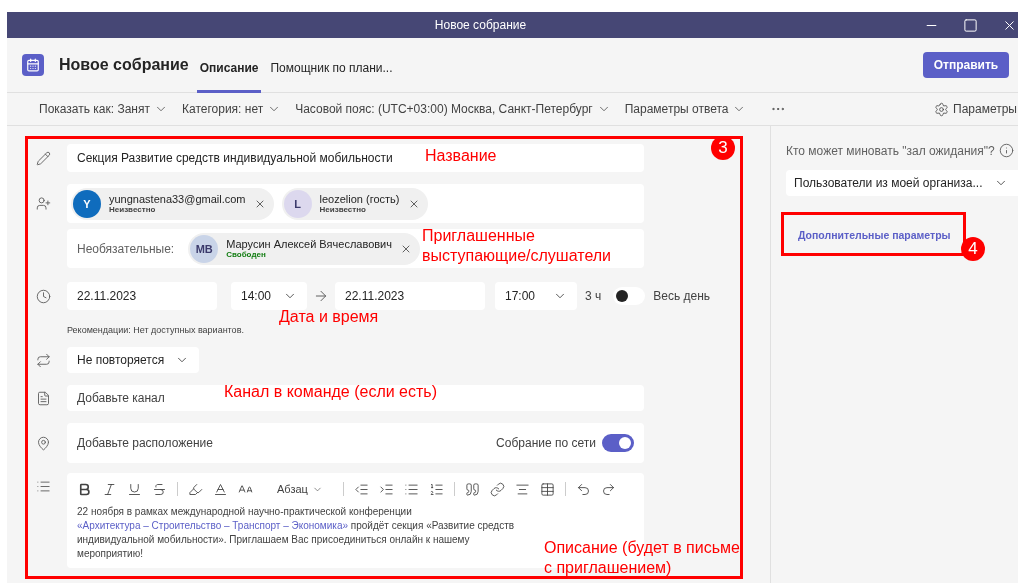 The height and width of the screenshot is (583, 1018). I want to click on arrow-icon, so click(321, 296).